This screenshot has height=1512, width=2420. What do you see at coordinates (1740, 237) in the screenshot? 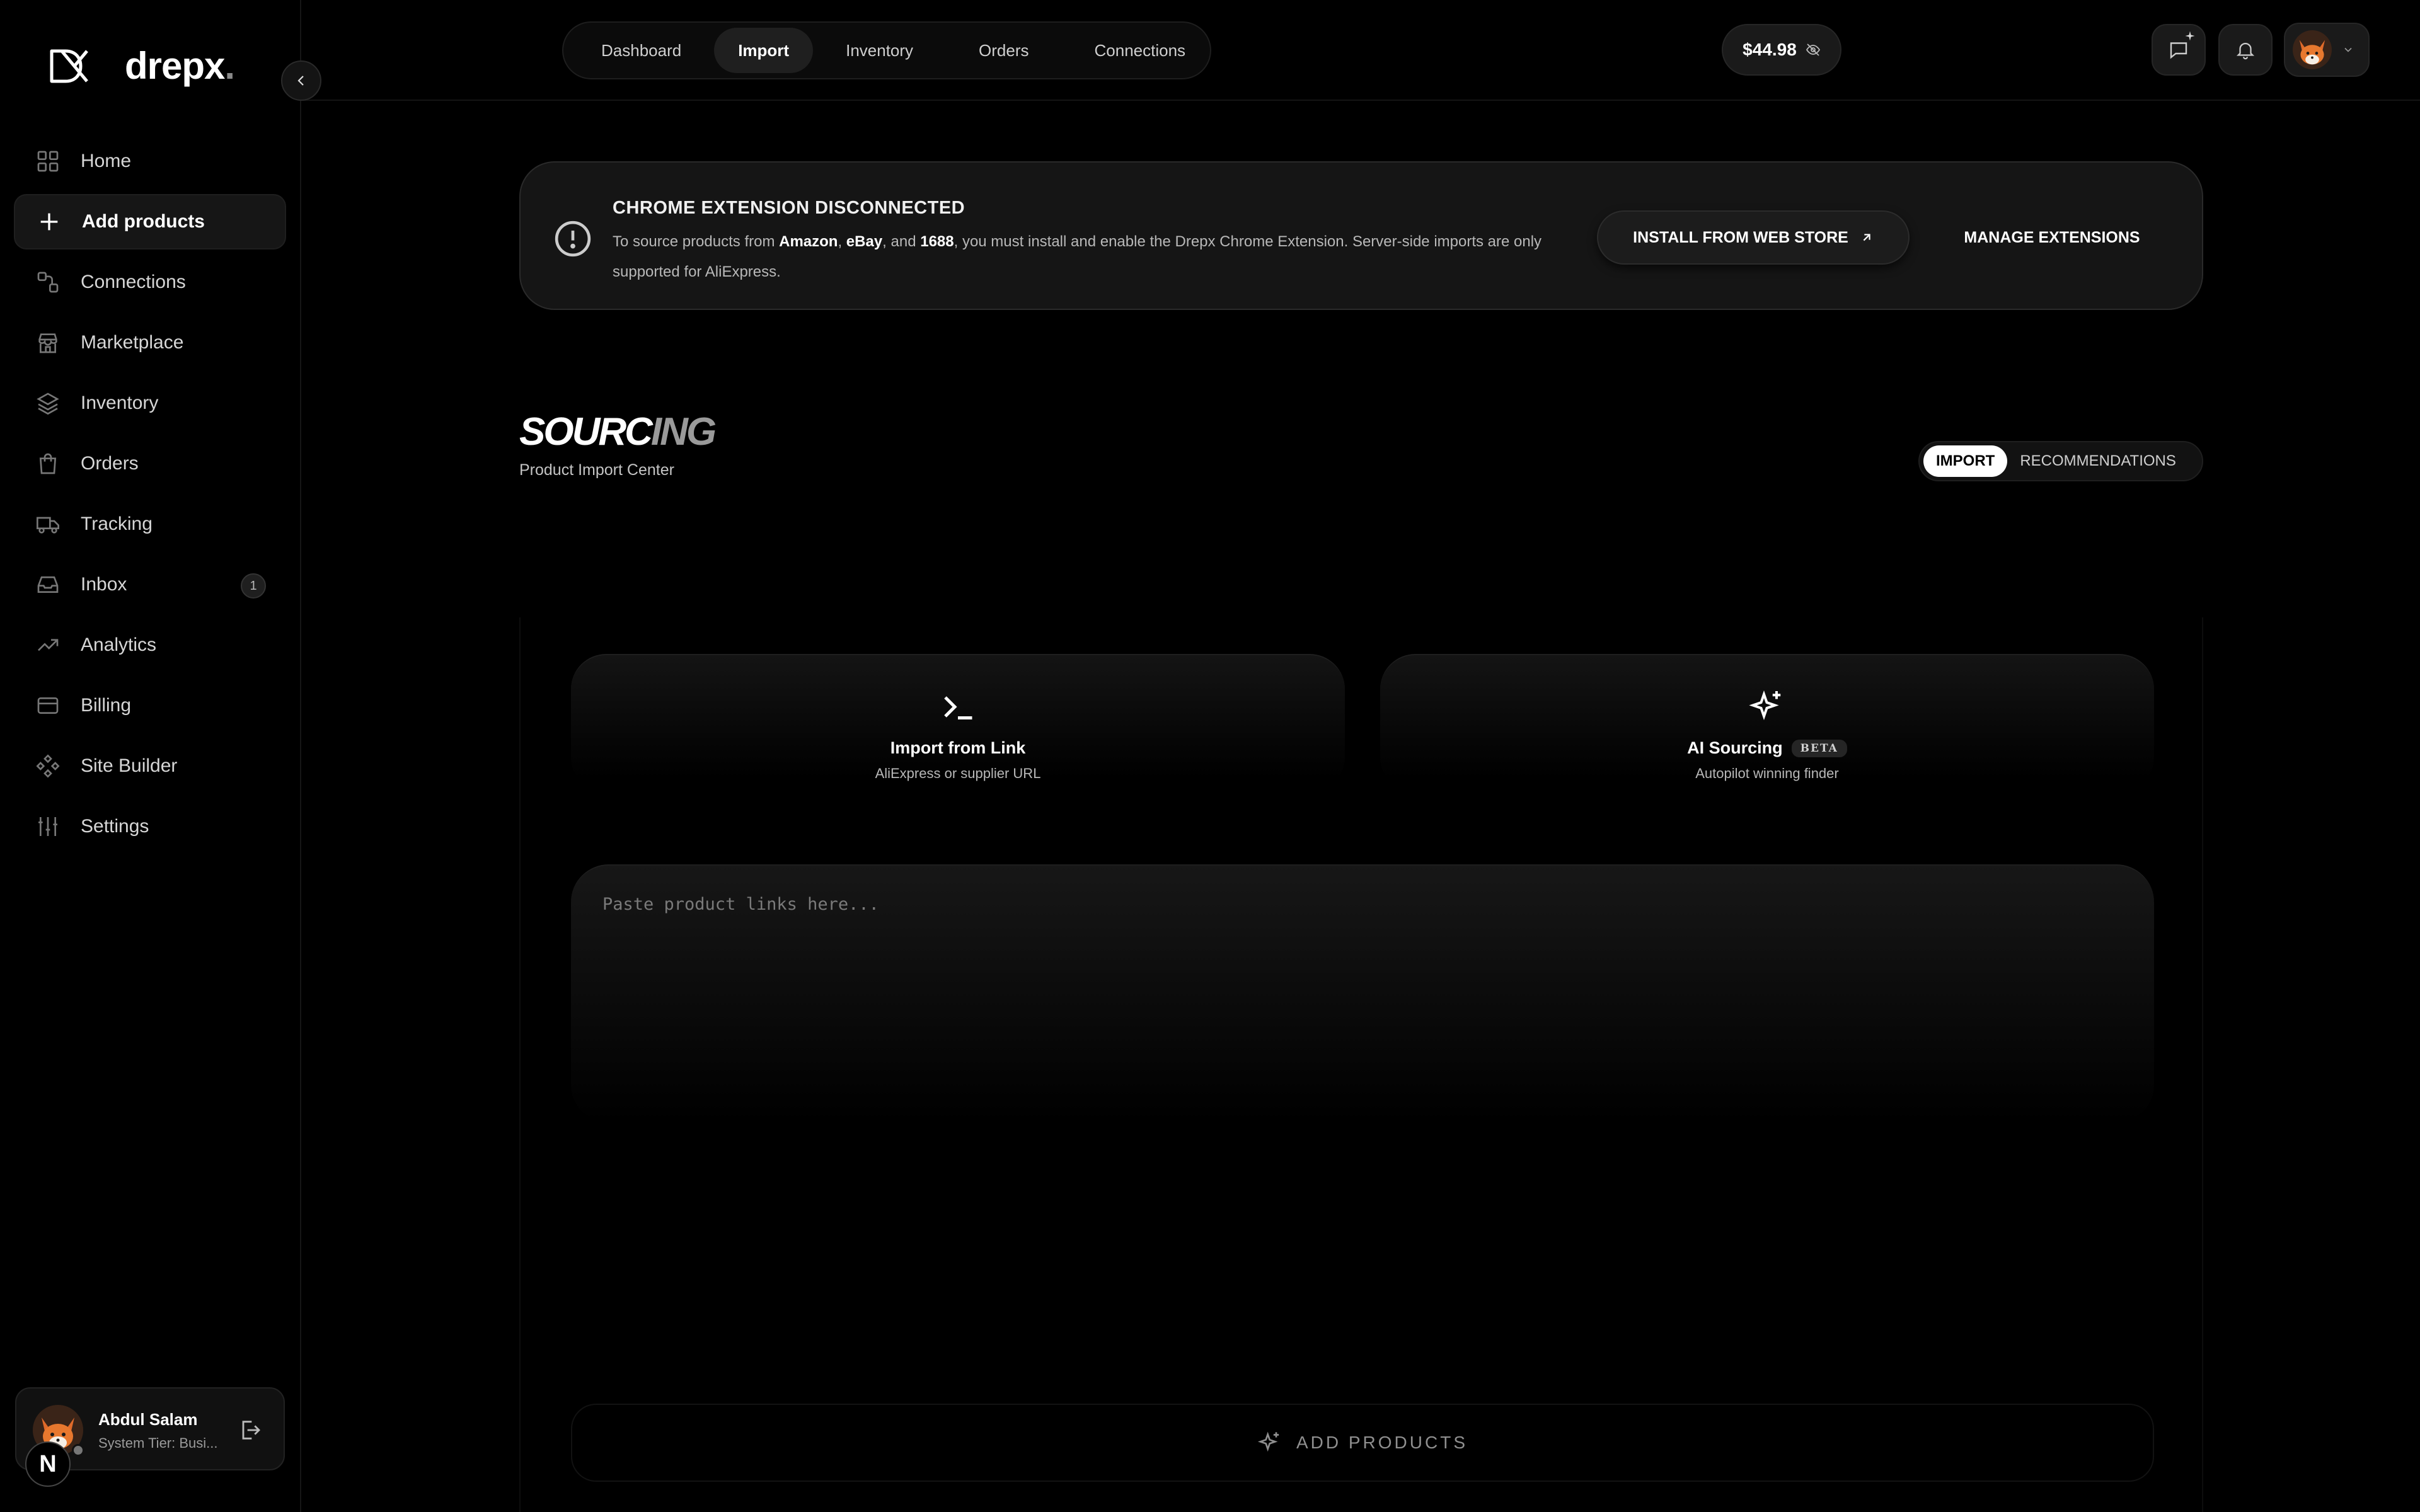
I see `install-label: INSTALL FROM WEB STORE` at bounding box center [1740, 237].